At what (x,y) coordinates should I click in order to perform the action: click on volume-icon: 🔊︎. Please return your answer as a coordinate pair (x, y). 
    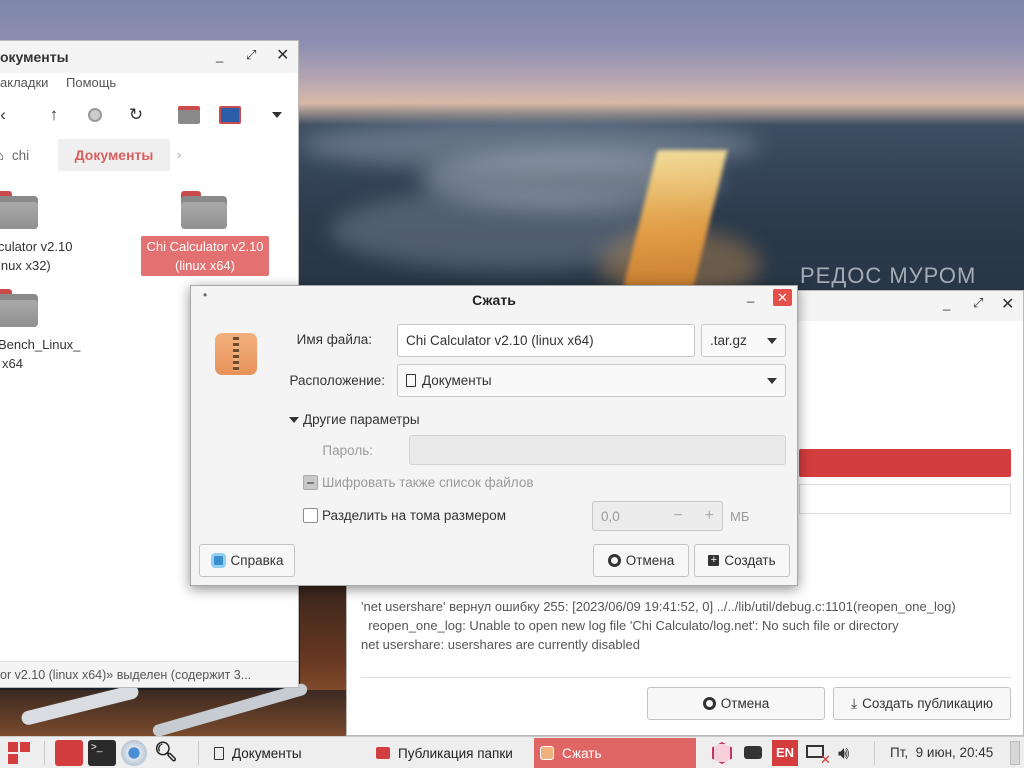
    Looking at the image, I should click on (851, 753).